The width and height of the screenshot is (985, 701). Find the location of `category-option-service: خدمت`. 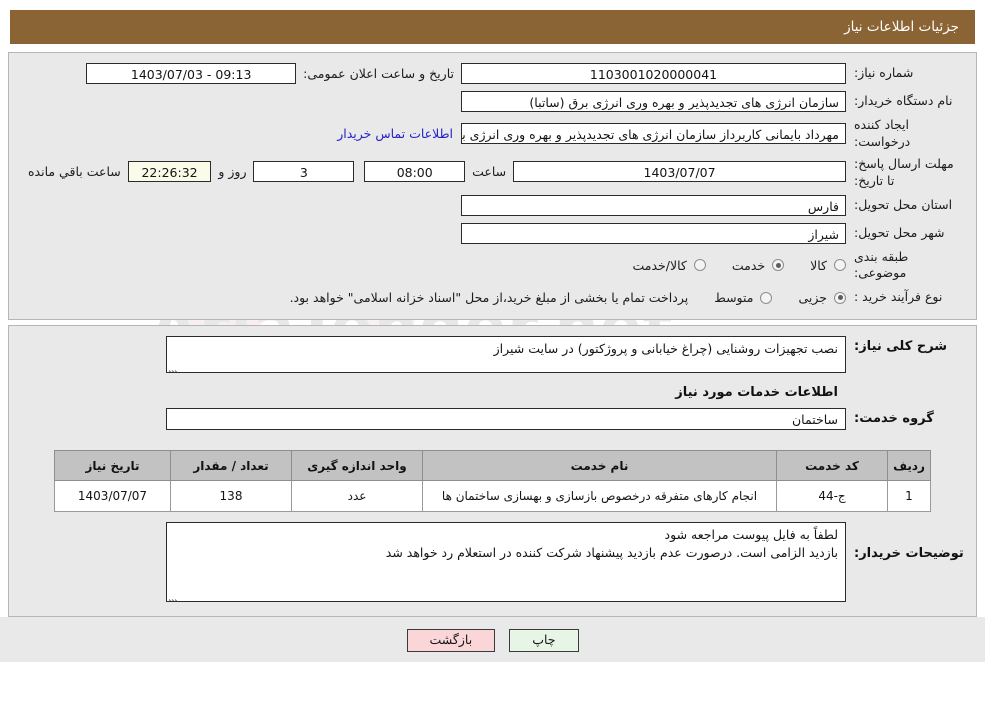

category-option-service: خدمت is located at coordinates (758, 265).